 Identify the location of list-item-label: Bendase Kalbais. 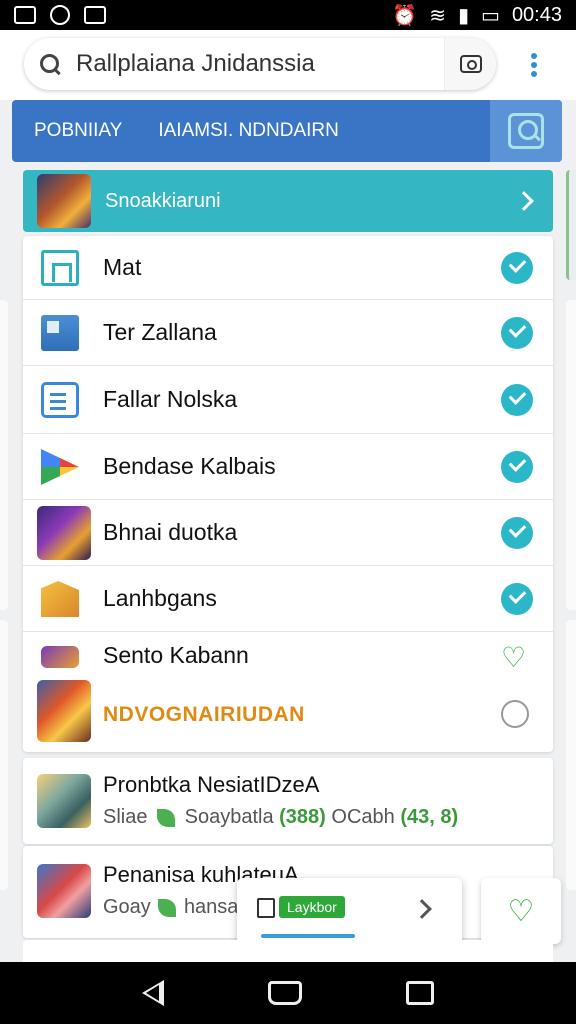
(189, 466).